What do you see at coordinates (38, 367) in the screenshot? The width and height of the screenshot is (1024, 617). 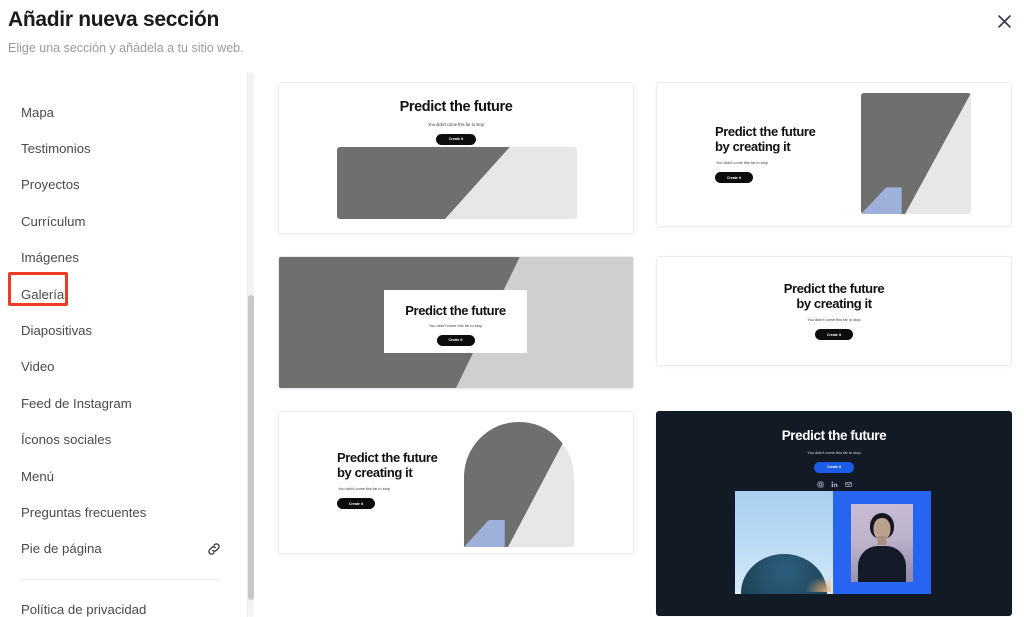 I see `sidebar-item-label: Video` at bounding box center [38, 367].